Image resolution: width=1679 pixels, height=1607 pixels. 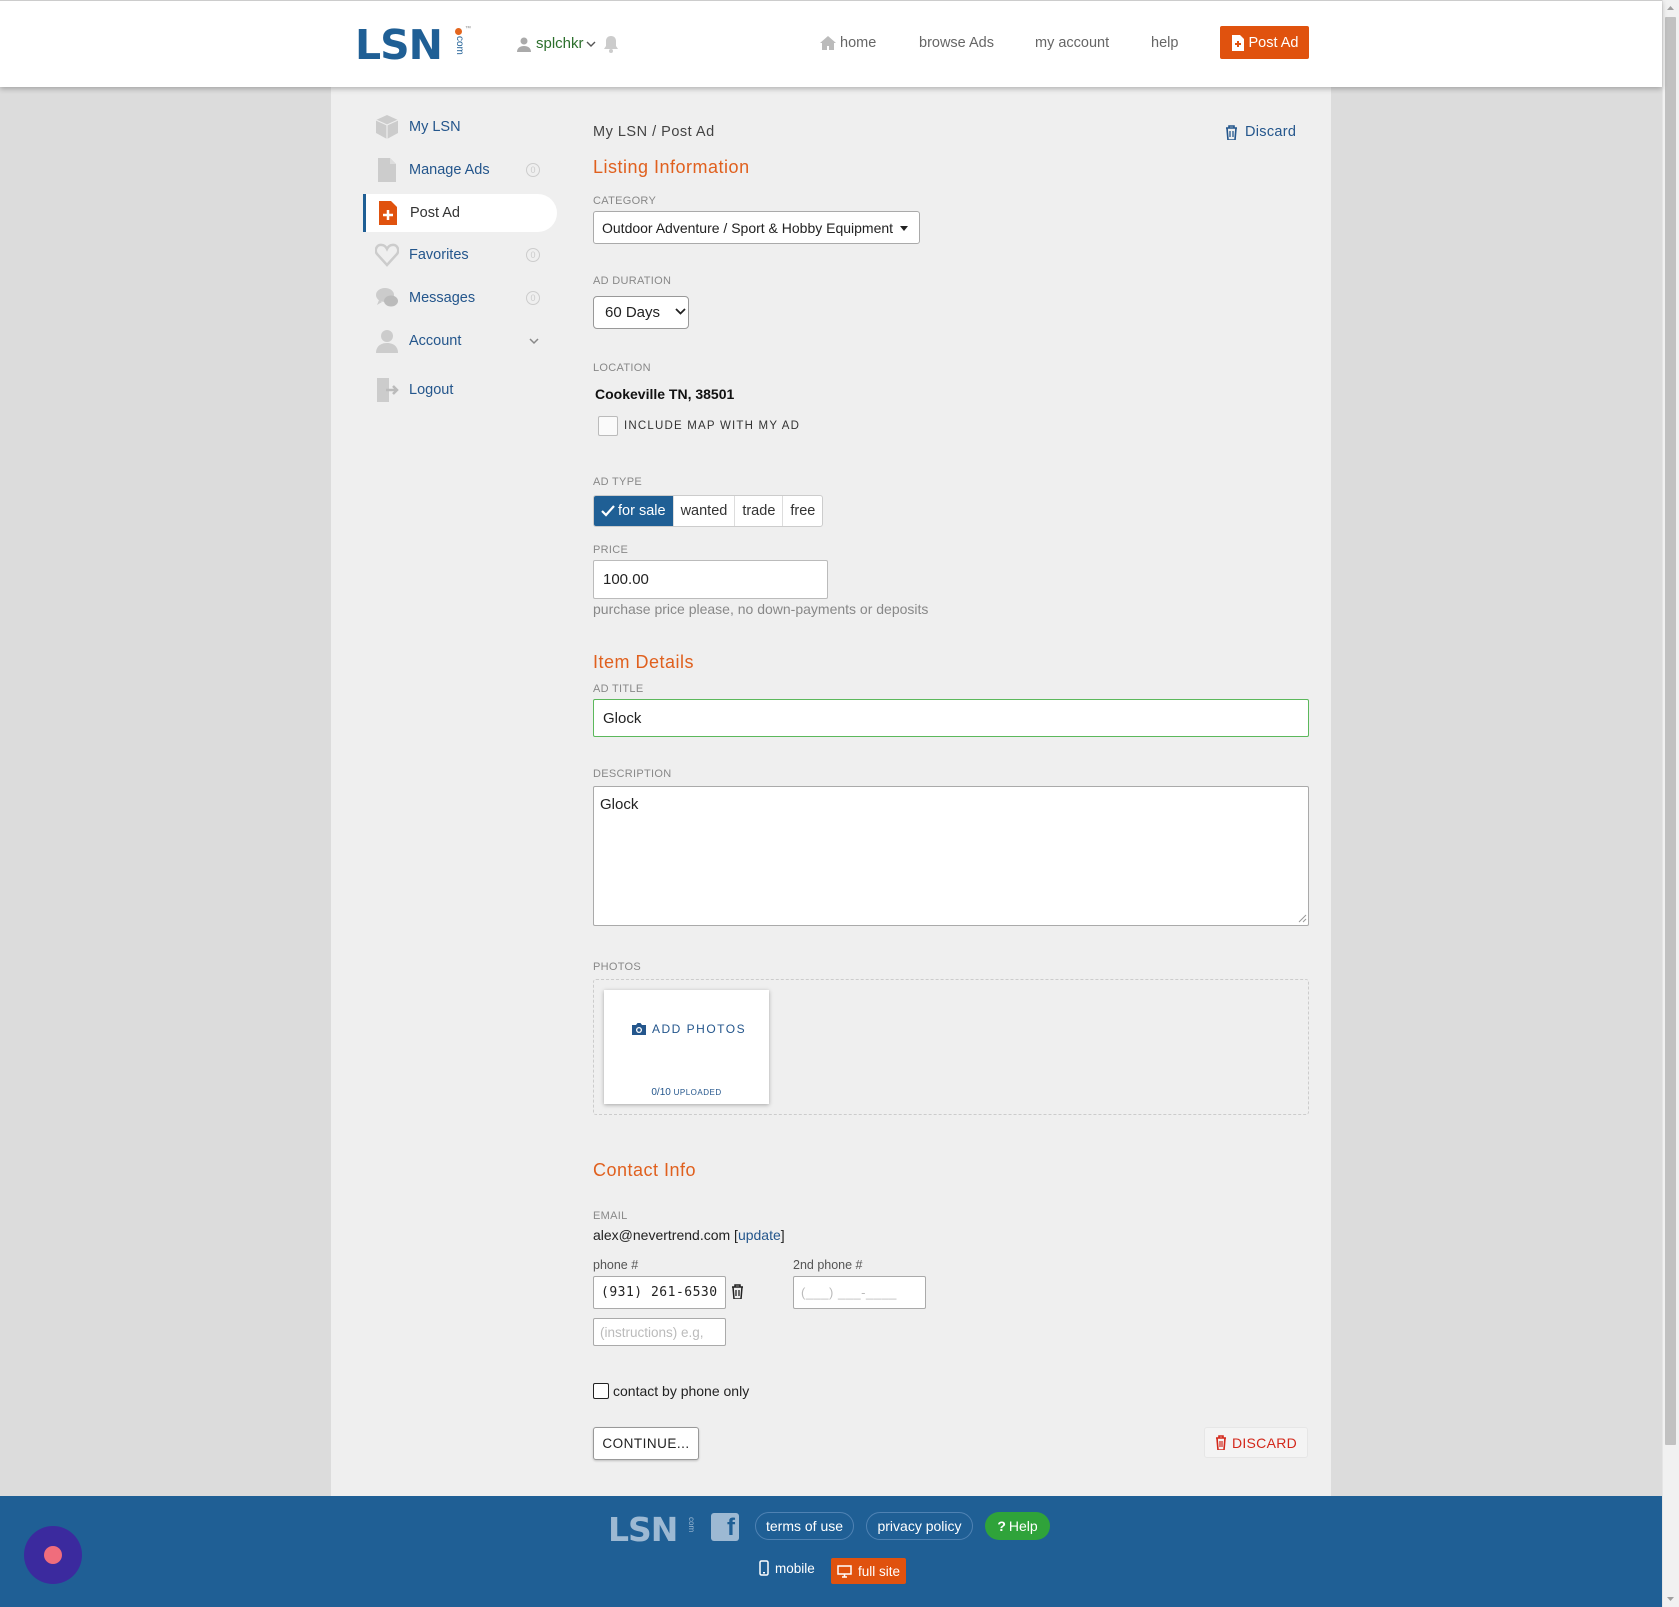 I want to click on nav-help: help, so click(x=1164, y=43).